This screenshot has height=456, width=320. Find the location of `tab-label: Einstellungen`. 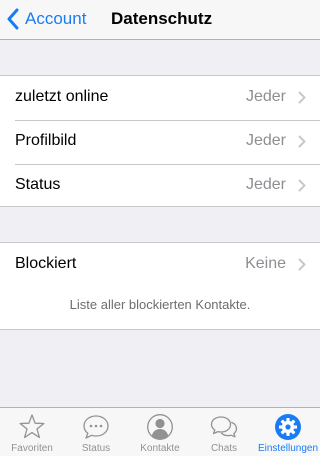

tab-label: Einstellungen is located at coordinates (288, 448).